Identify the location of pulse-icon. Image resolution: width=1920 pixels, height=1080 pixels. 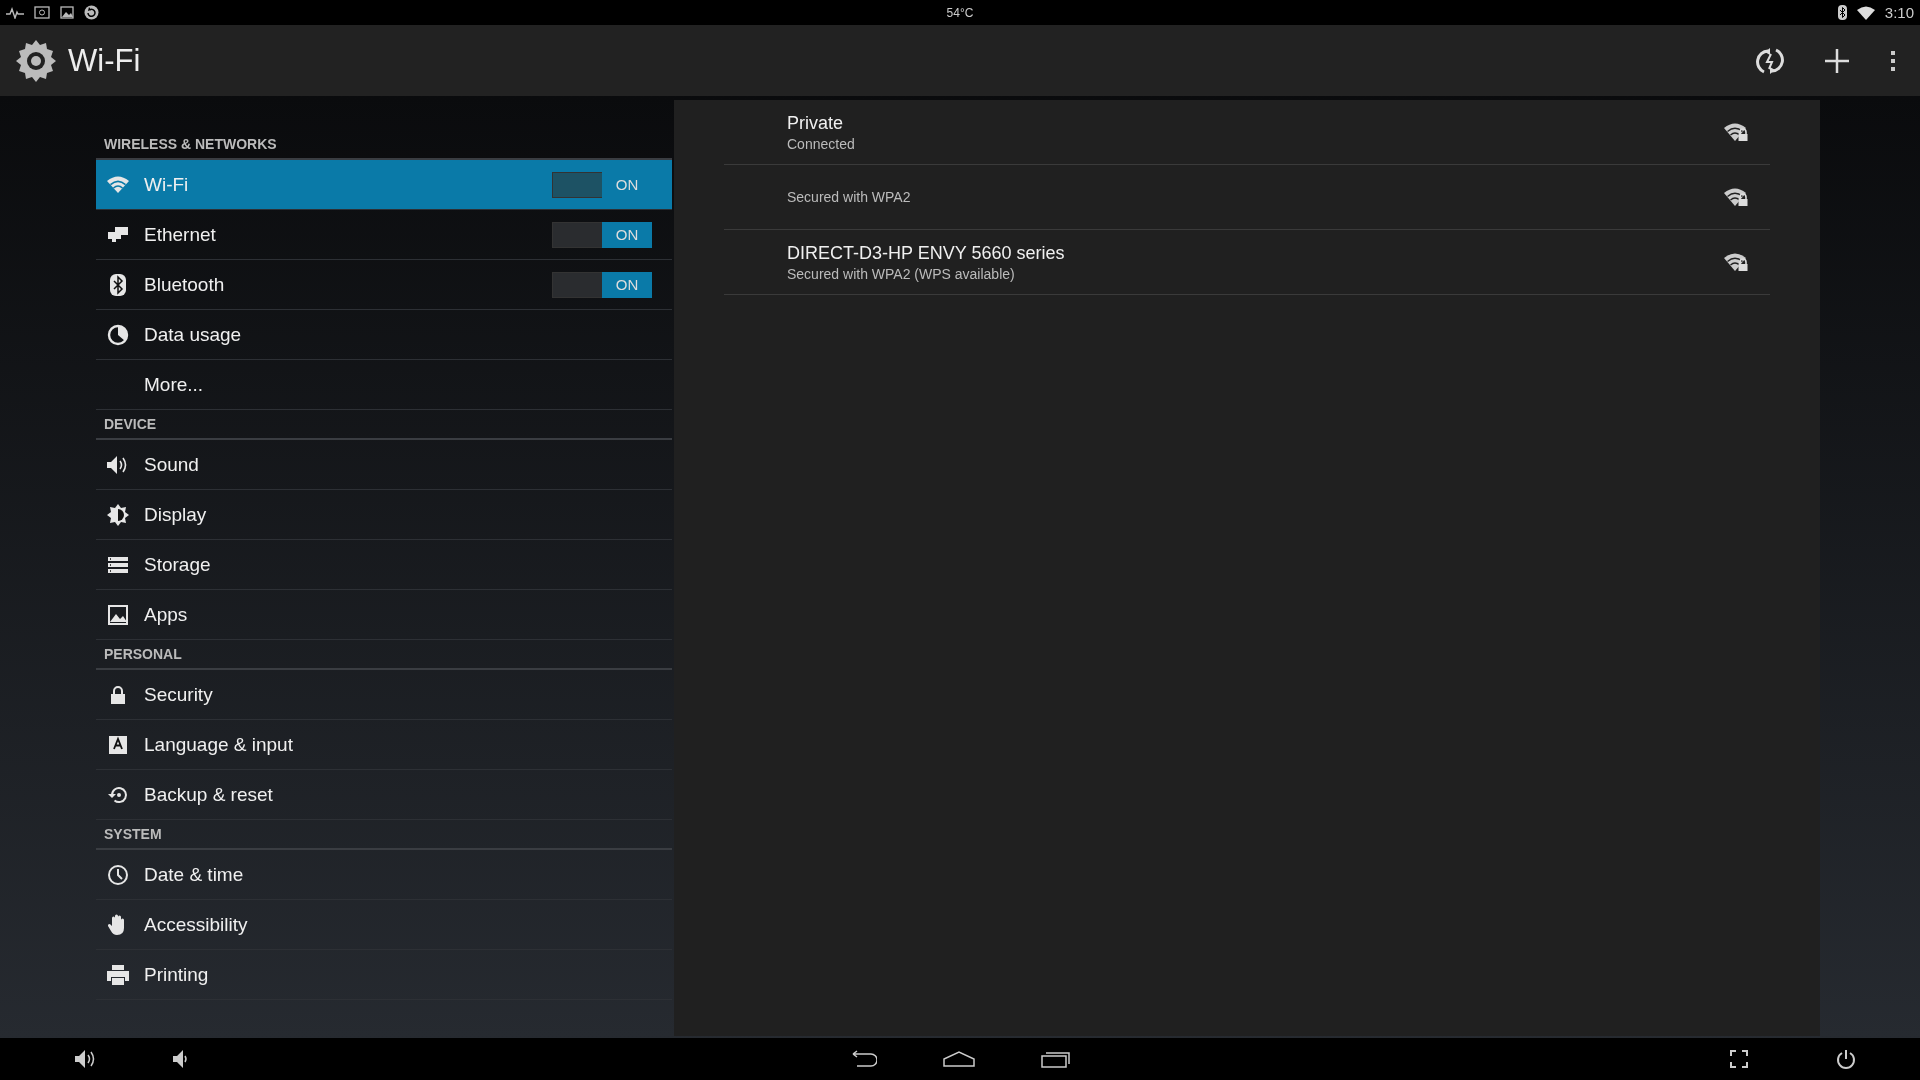
(15, 12).